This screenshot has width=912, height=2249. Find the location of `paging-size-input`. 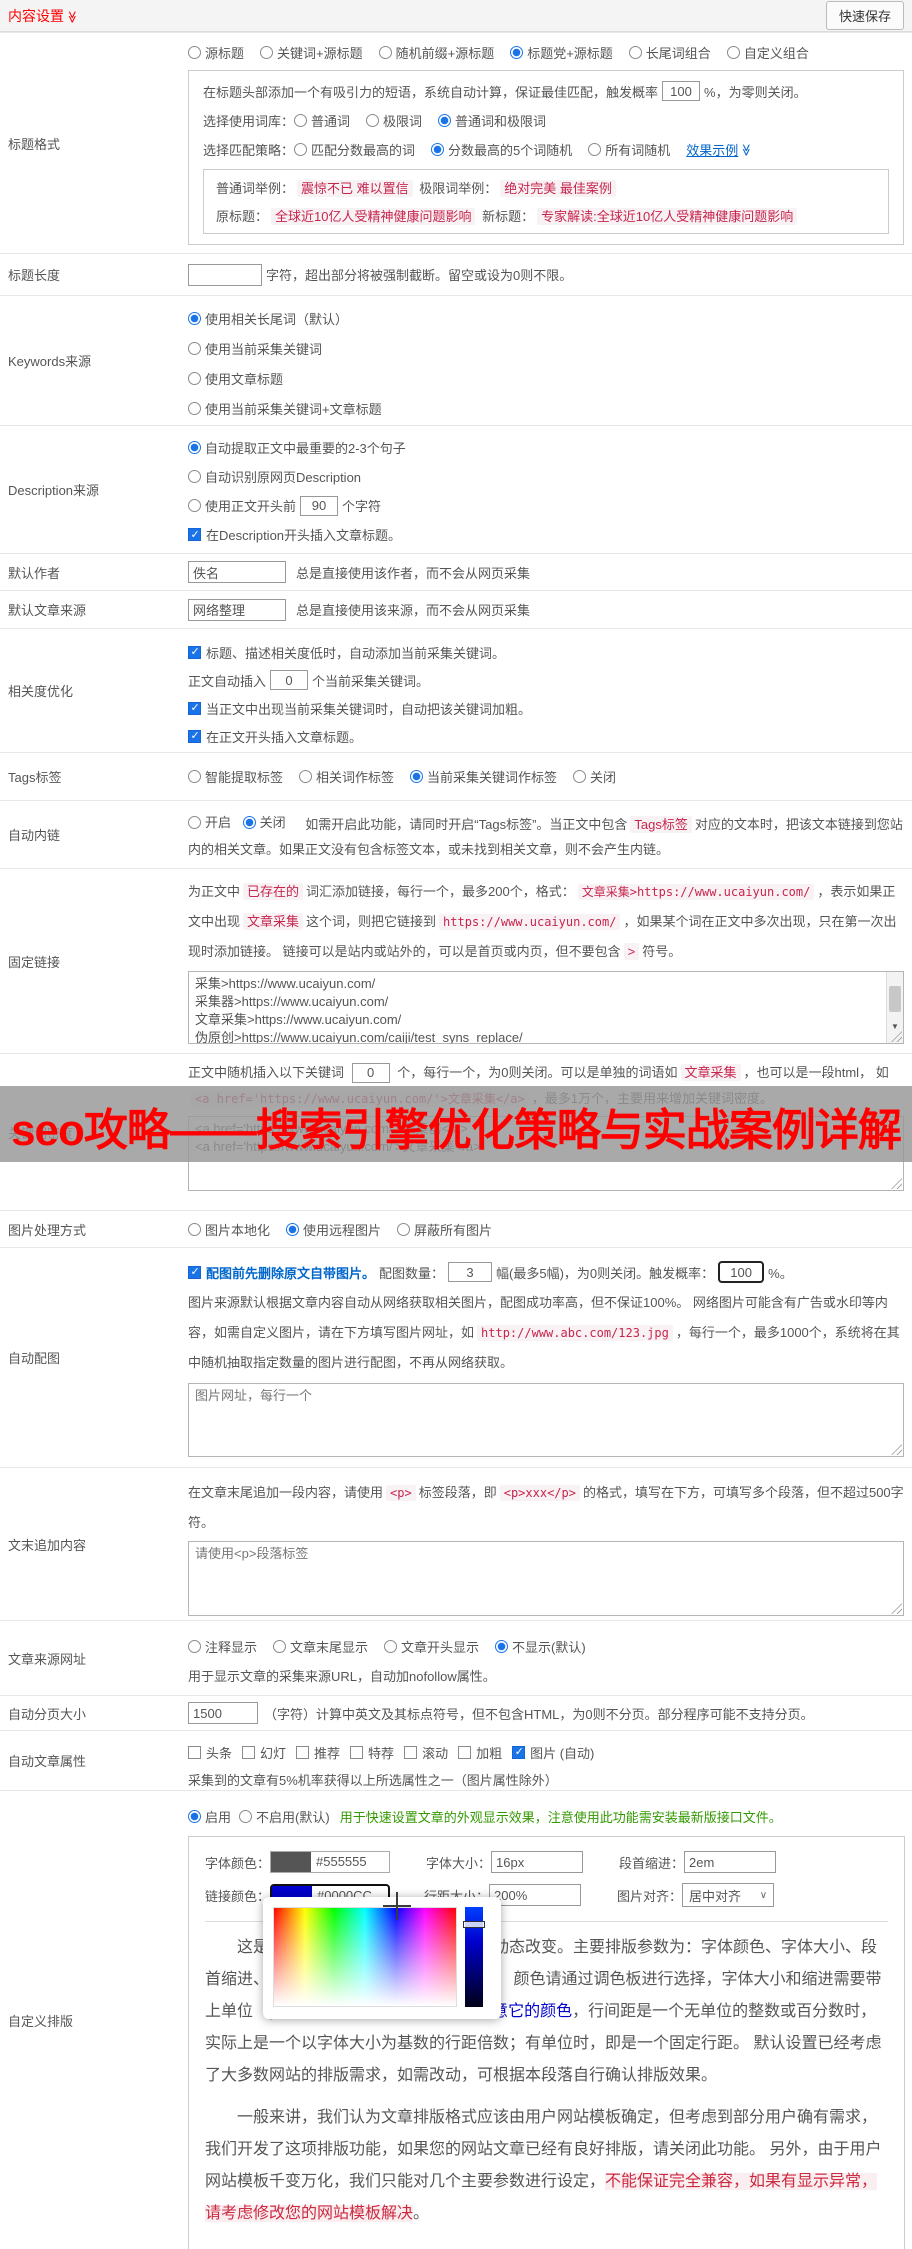

paging-size-input is located at coordinates (223, 1713).